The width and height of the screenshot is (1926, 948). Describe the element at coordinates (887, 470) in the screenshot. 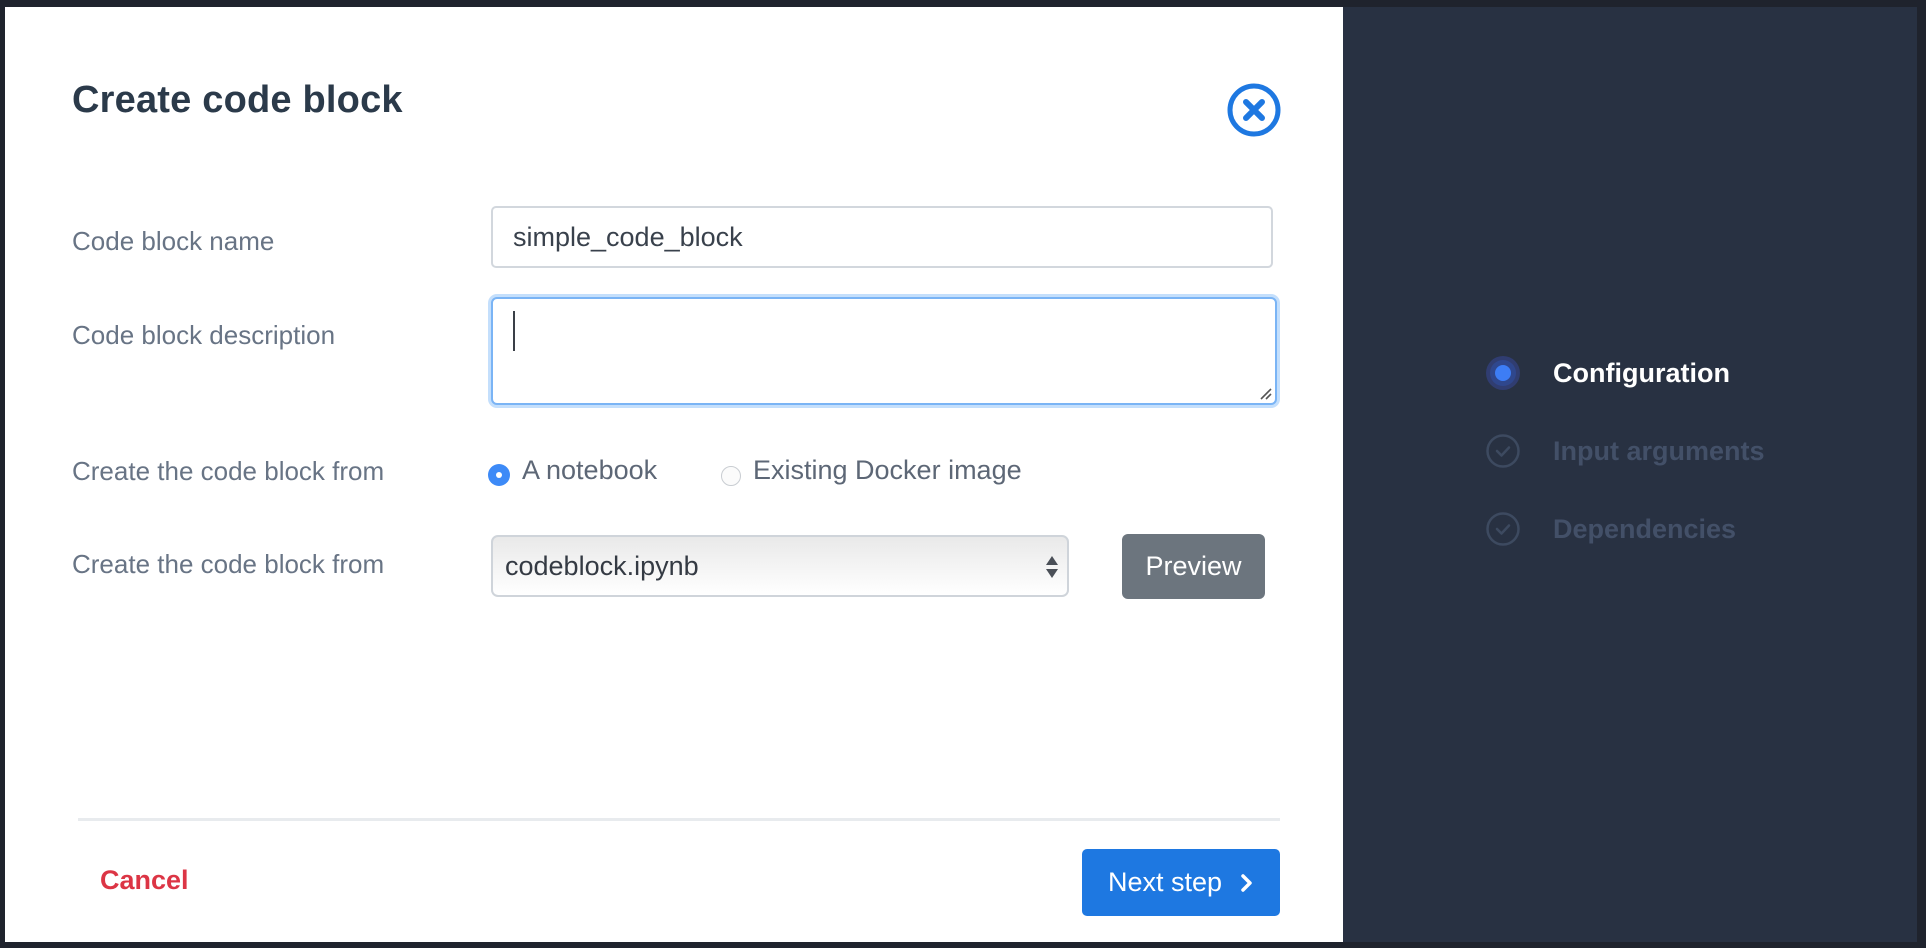

I see `radio-label: Existing Docker image` at that location.